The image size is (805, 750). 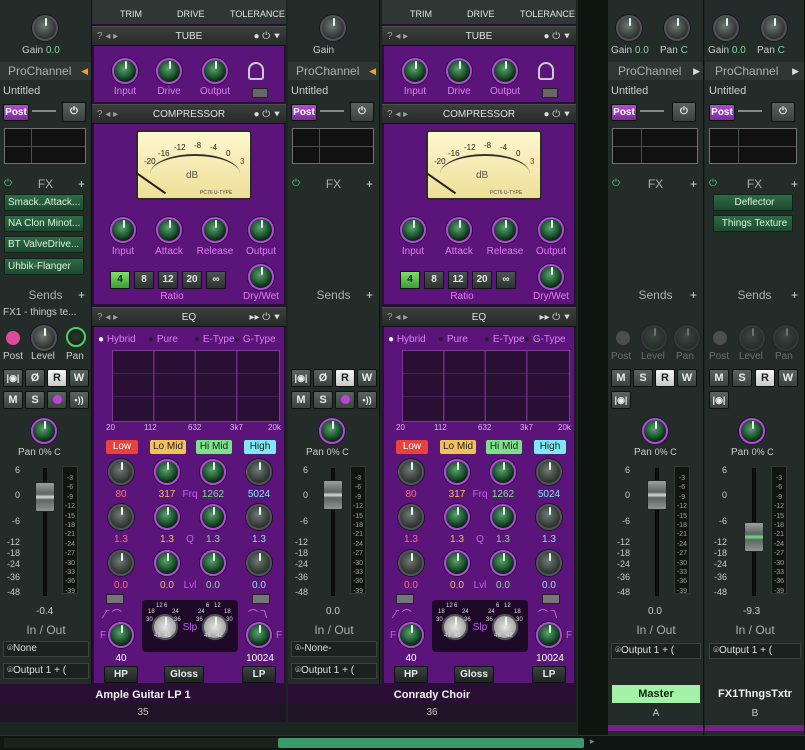 I want to click on phase-button: Ø, so click(x=35, y=378).